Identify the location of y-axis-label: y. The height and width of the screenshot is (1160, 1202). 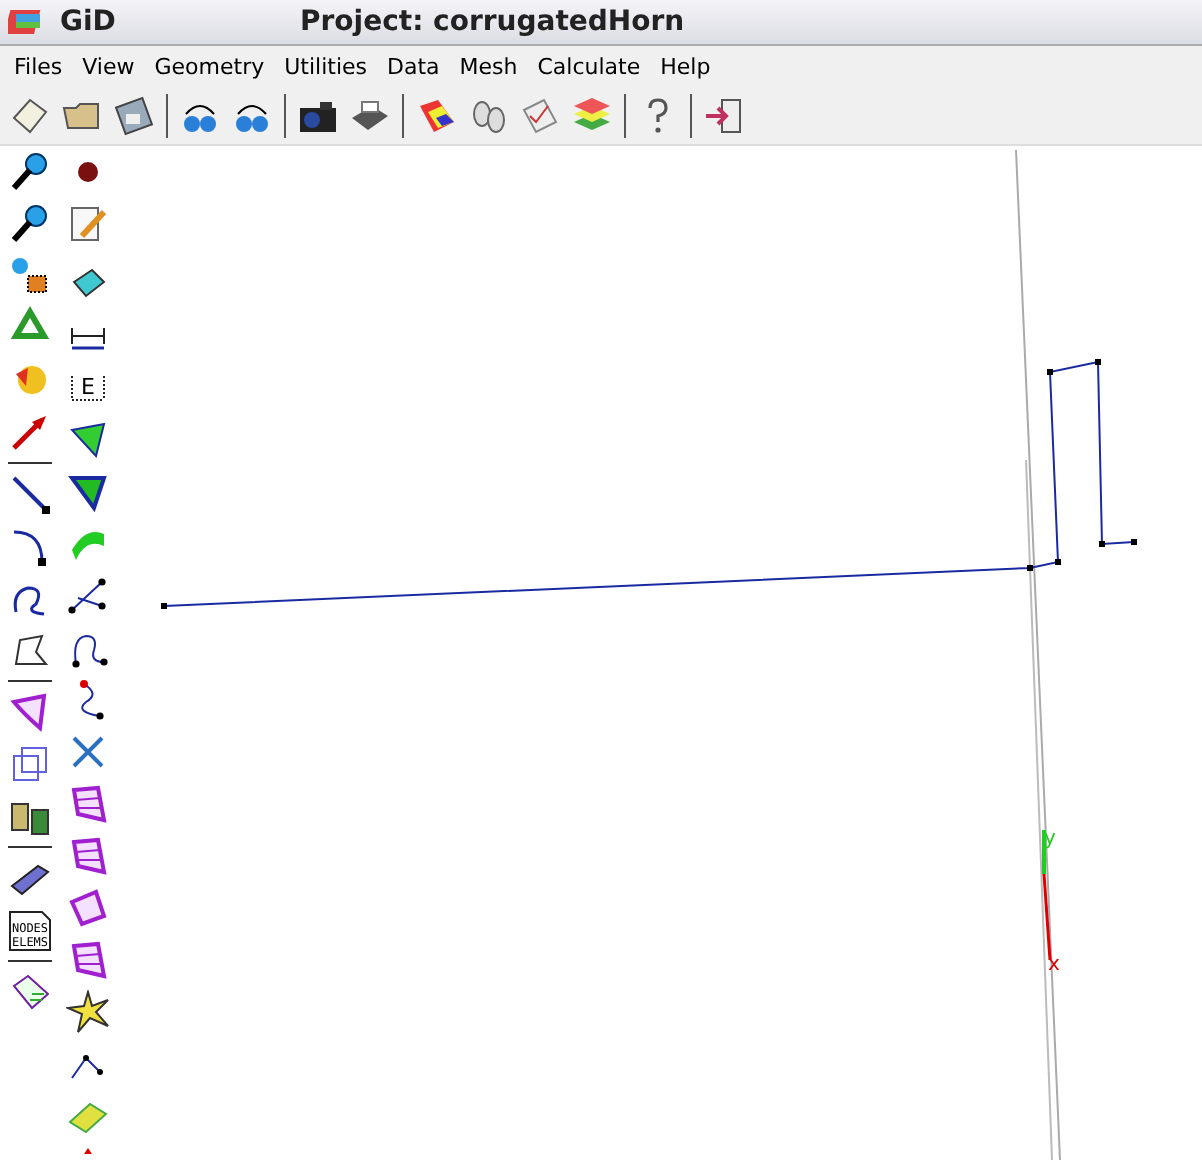
(1050, 839).